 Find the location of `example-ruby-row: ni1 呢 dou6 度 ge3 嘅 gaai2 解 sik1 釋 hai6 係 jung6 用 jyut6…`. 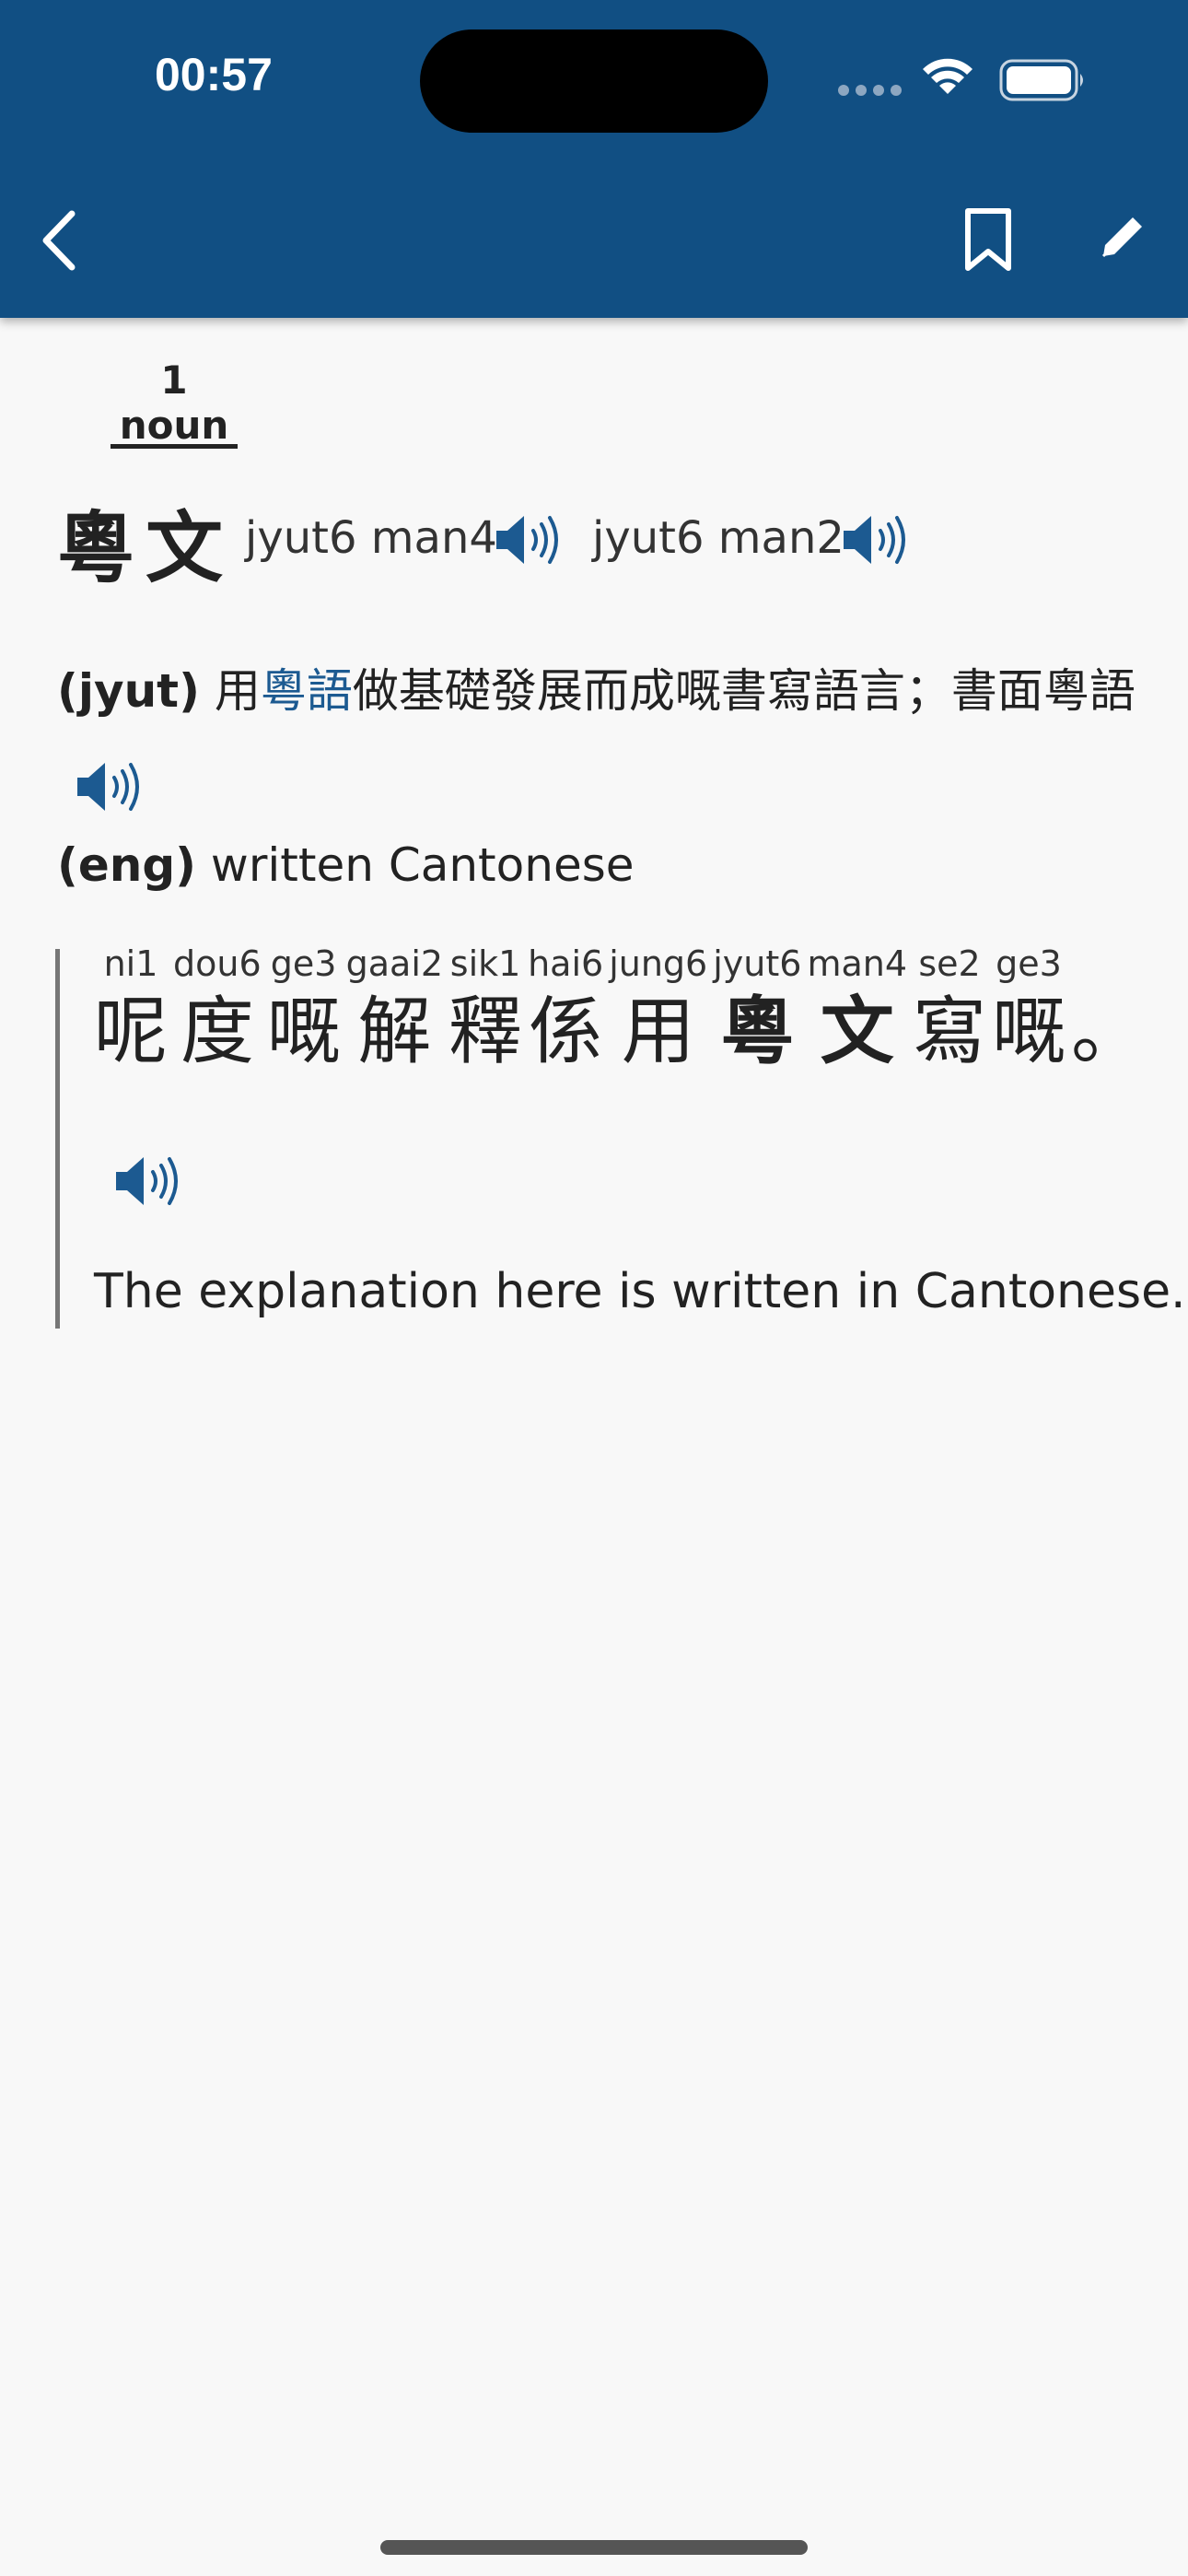

example-ruby-row: ni1 呢 dou6 度 ge3 嘅 gaai2 解 sik1 釋 hai6 係 jung6 用 jyut6… is located at coordinates (622, 1010).